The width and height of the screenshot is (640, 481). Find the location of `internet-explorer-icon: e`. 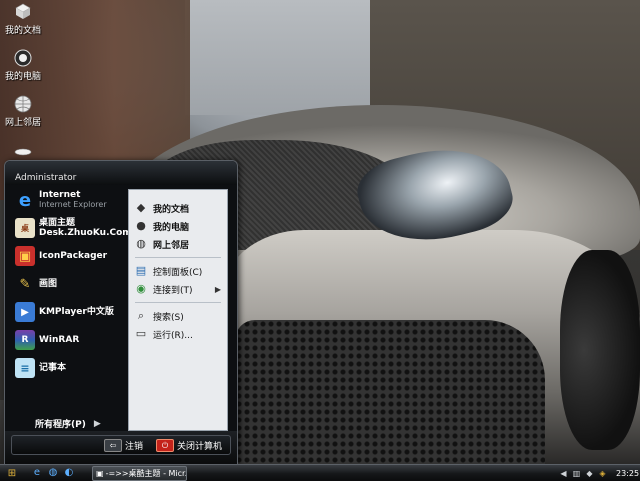

internet-explorer-icon: e is located at coordinates (25, 200).